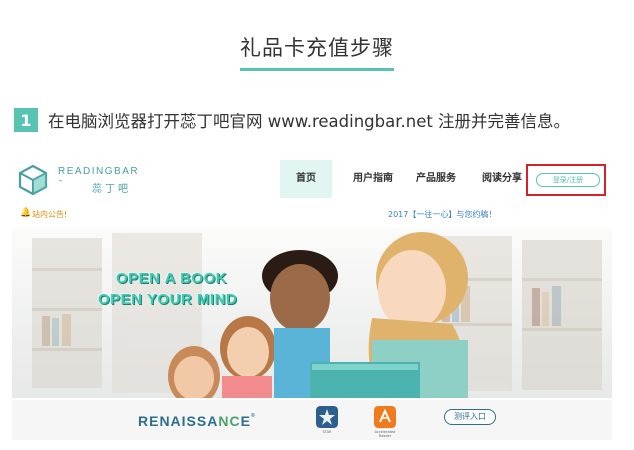  I want to click on book-badge-icon, so click(385, 417).